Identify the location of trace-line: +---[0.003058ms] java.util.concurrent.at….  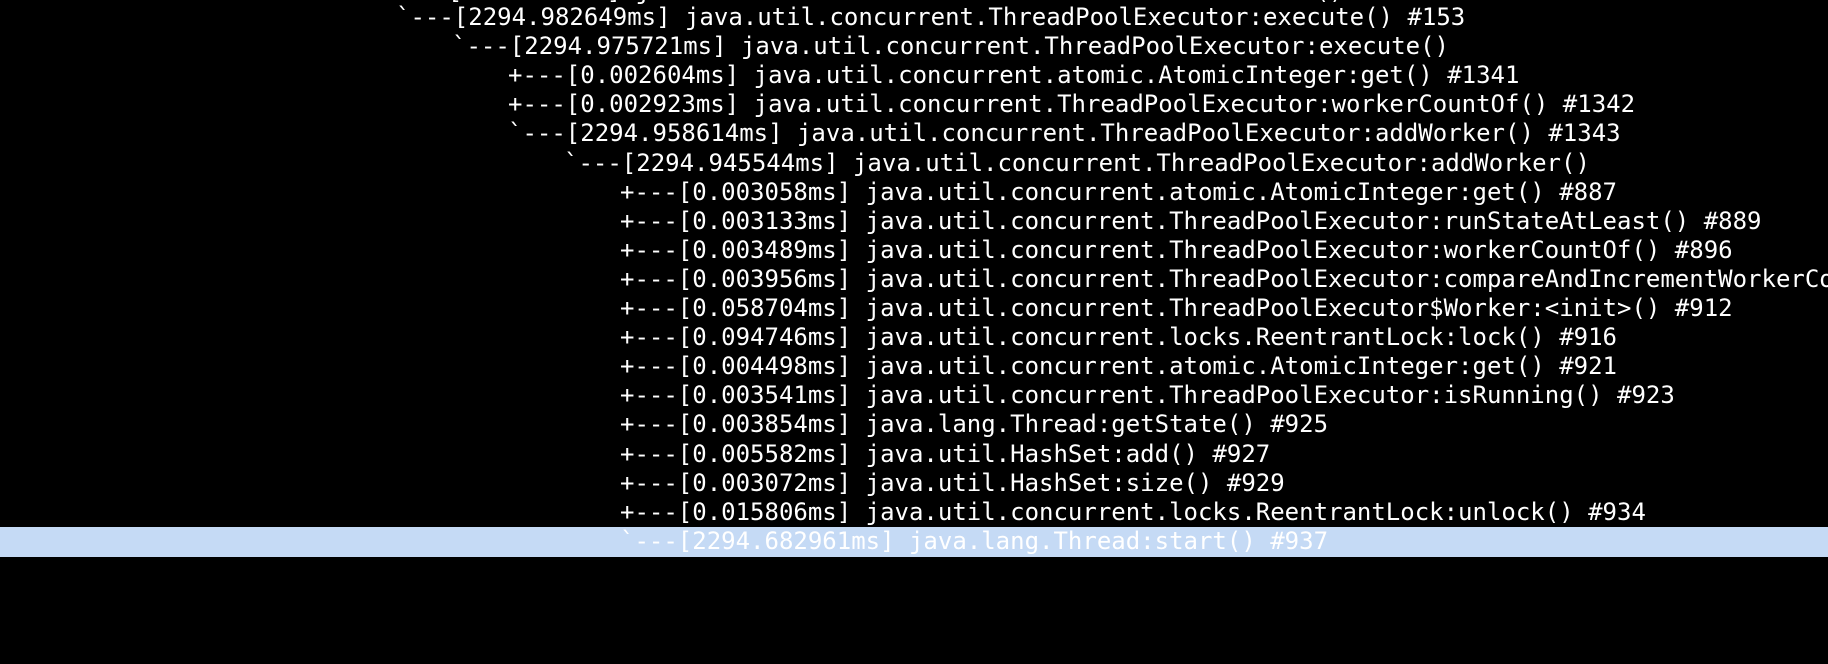
(914, 192).